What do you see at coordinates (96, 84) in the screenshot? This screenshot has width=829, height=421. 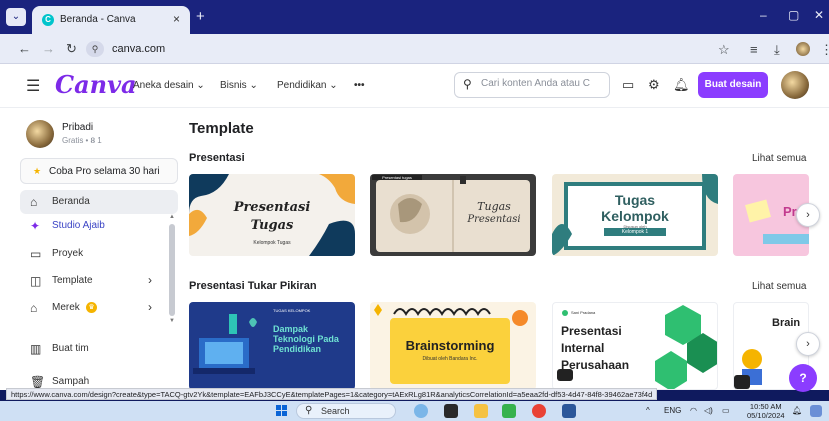 I see `canva-logo: Canva` at bounding box center [96, 84].